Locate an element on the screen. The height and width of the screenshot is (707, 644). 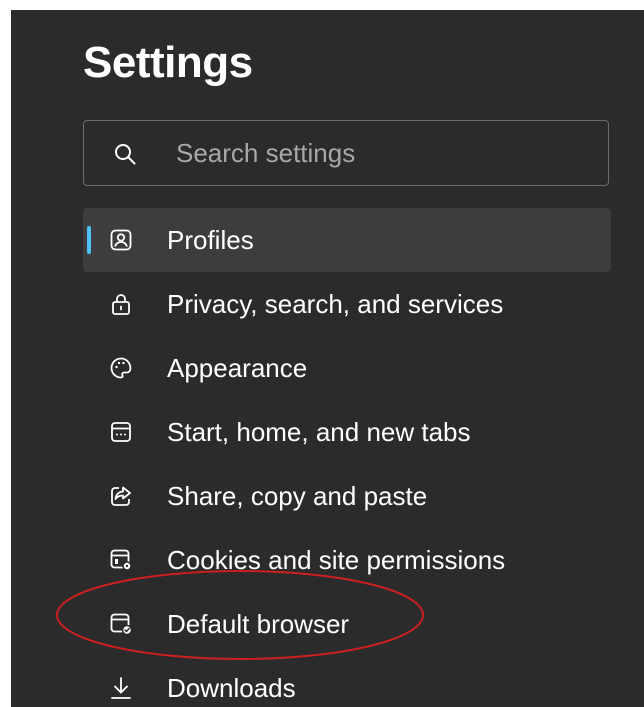
profile-icon is located at coordinates (121, 240).